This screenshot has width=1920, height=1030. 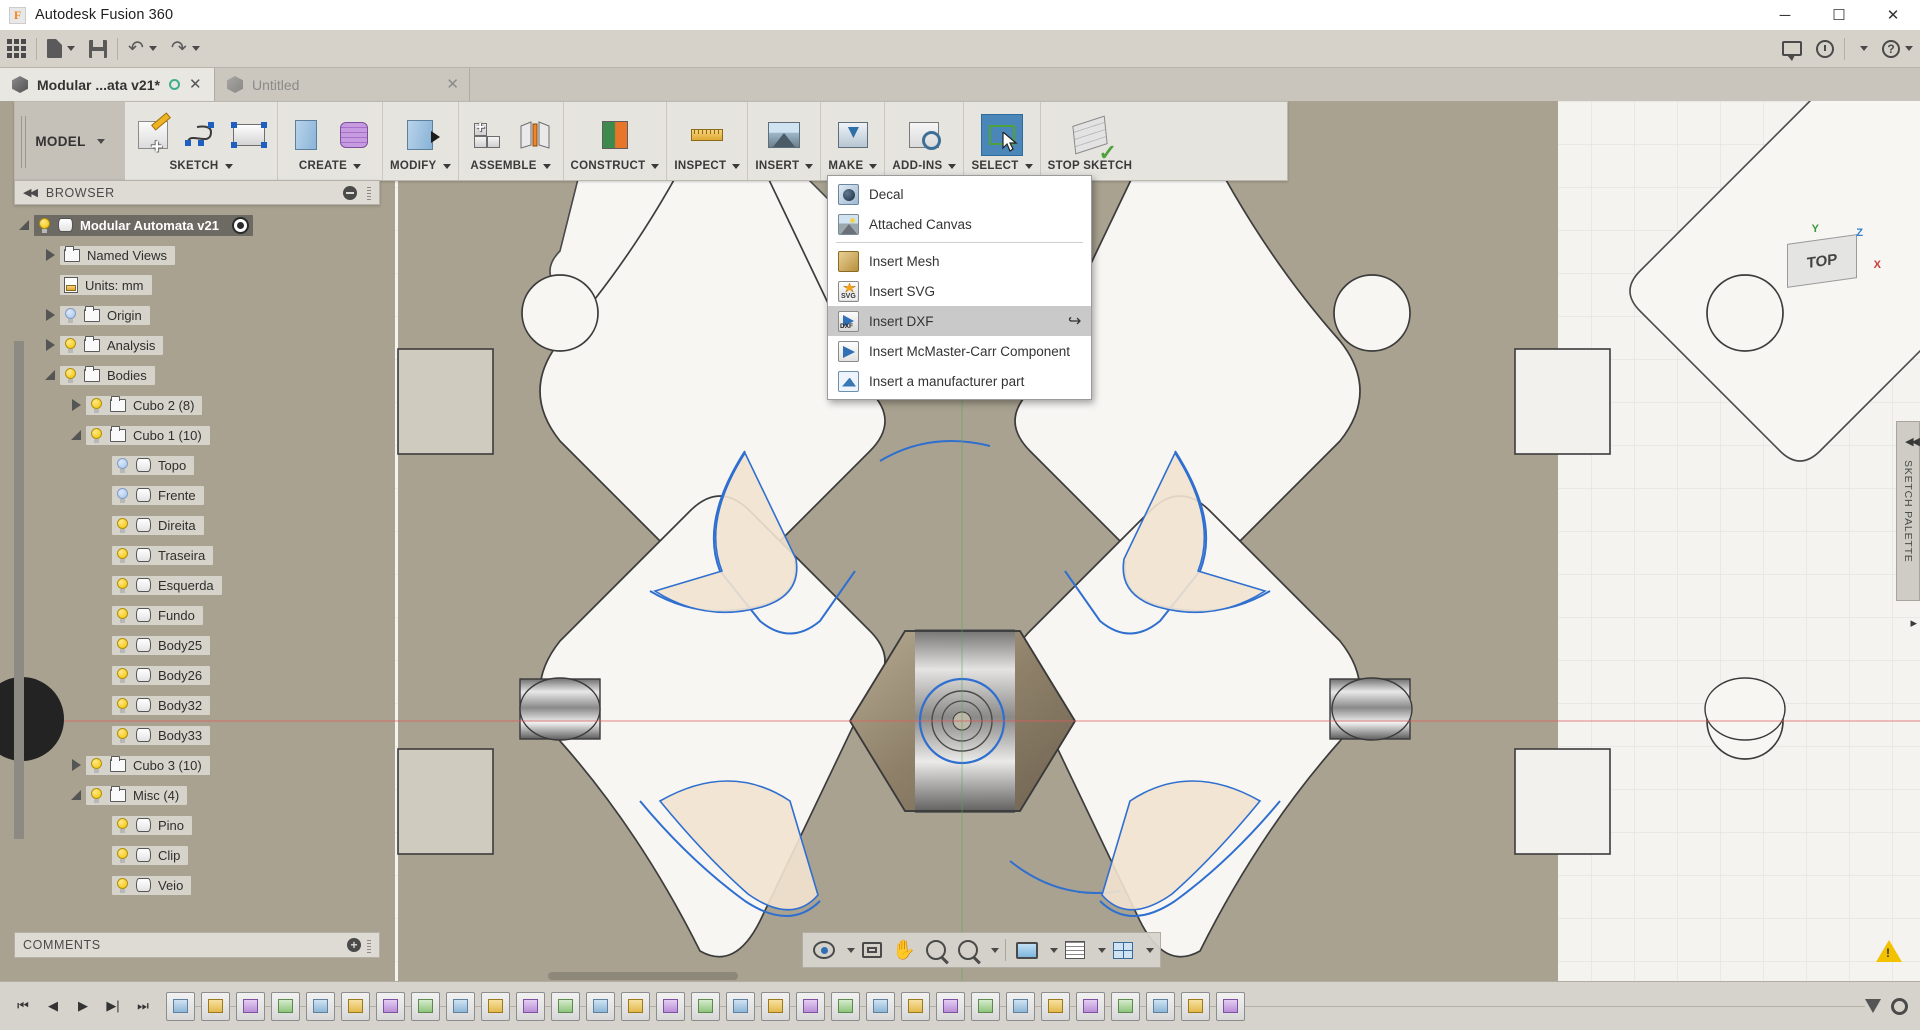 What do you see at coordinates (163, 555) in the screenshot?
I see `tree-item-content: Traseira` at bounding box center [163, 555].